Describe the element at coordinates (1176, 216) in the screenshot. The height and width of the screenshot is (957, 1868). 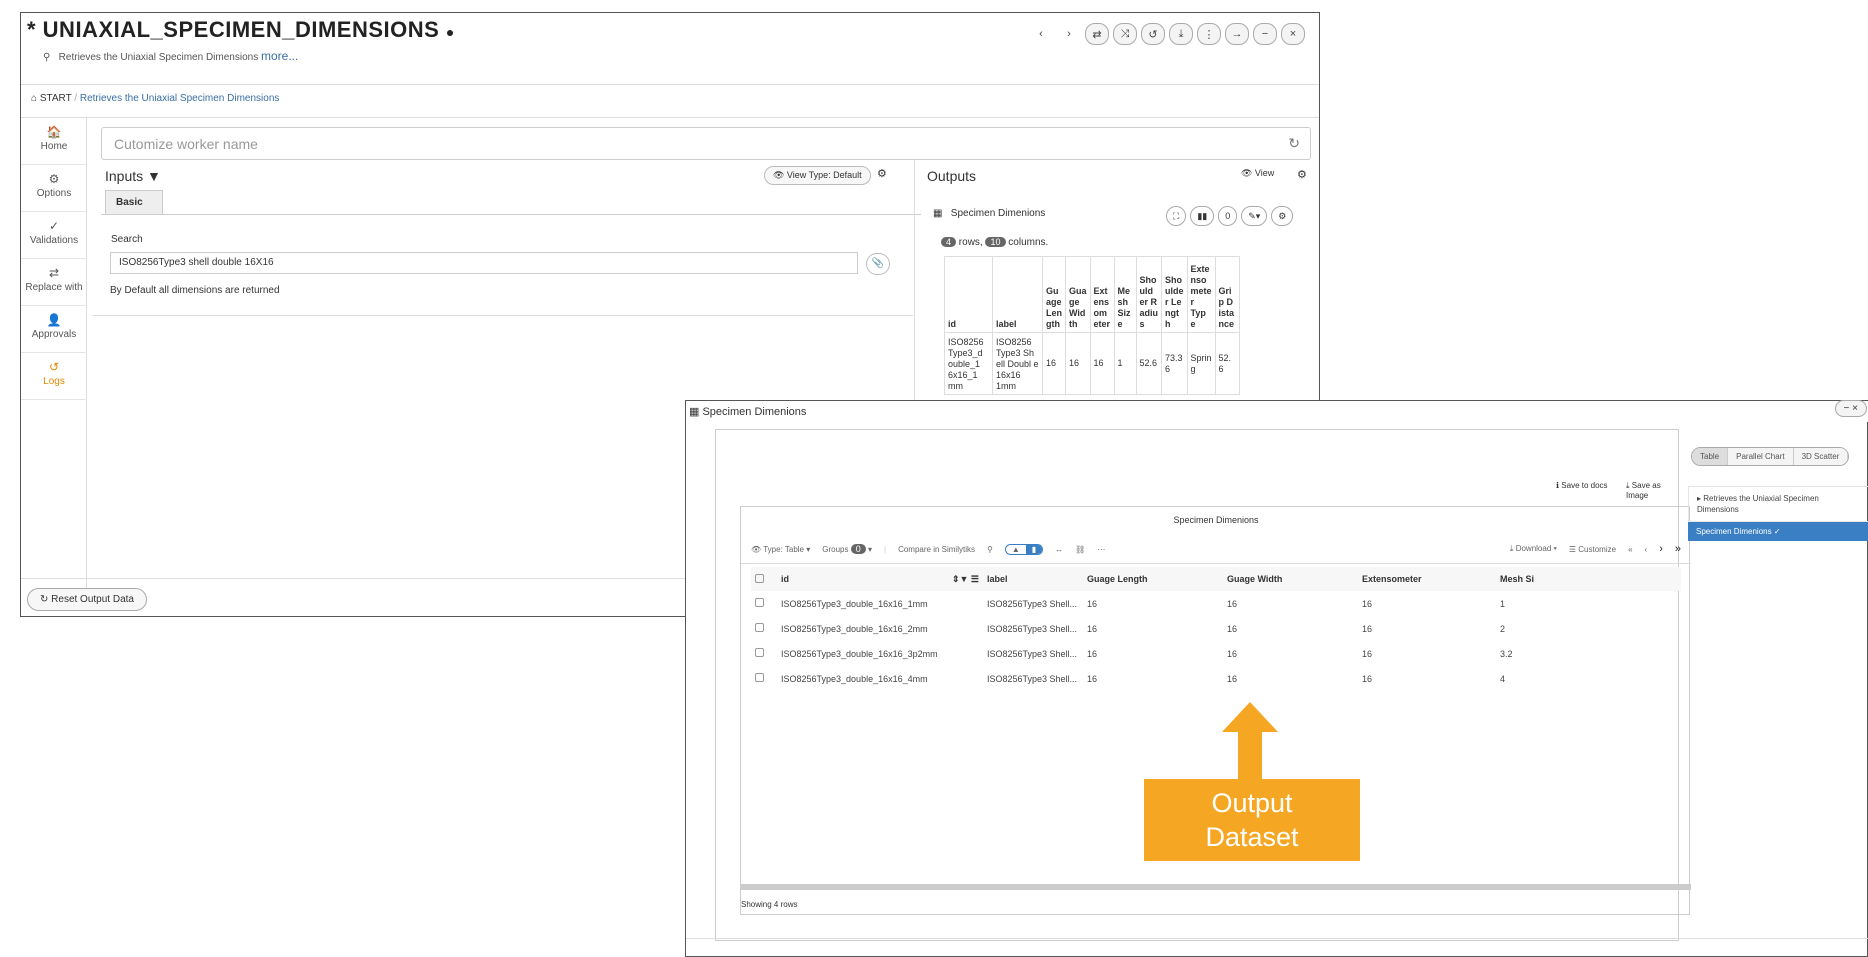
I see `fullscreen-button: ⛶` at that location.